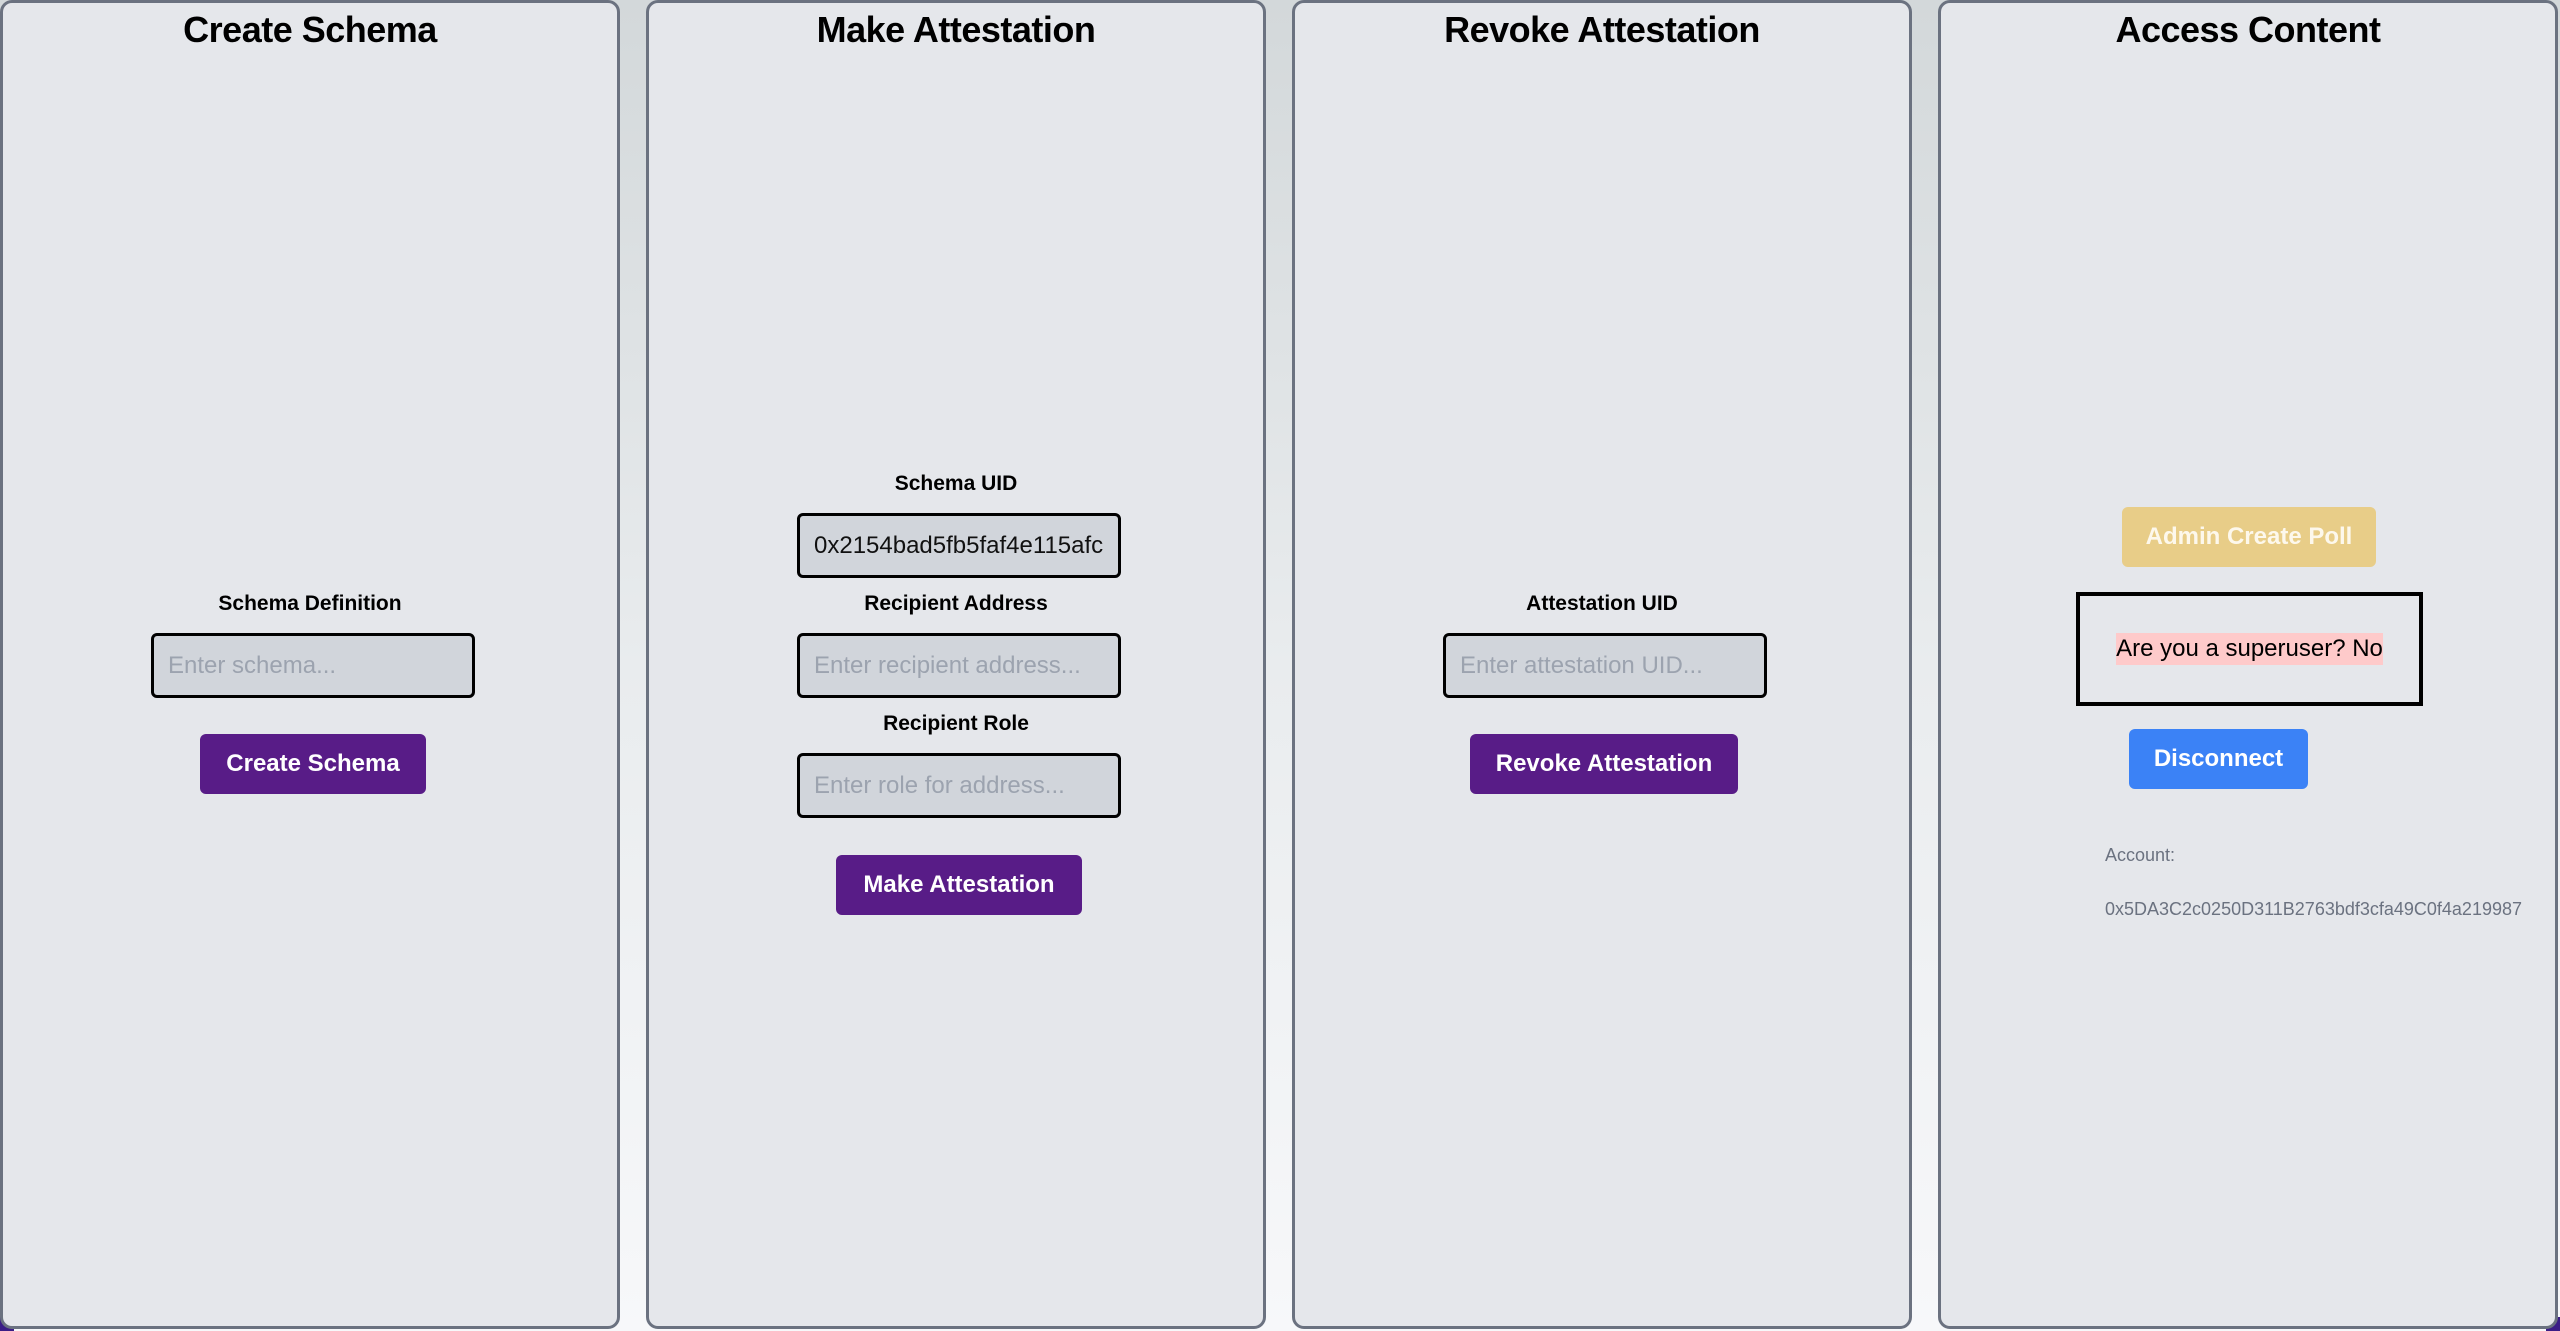 Image resolution: width=2560 pixels, height=1331 pixels. What do you see at coordinates (959, 545) in the screenshot?
I see `schema-uid-input` at bounding box center [959, 545].